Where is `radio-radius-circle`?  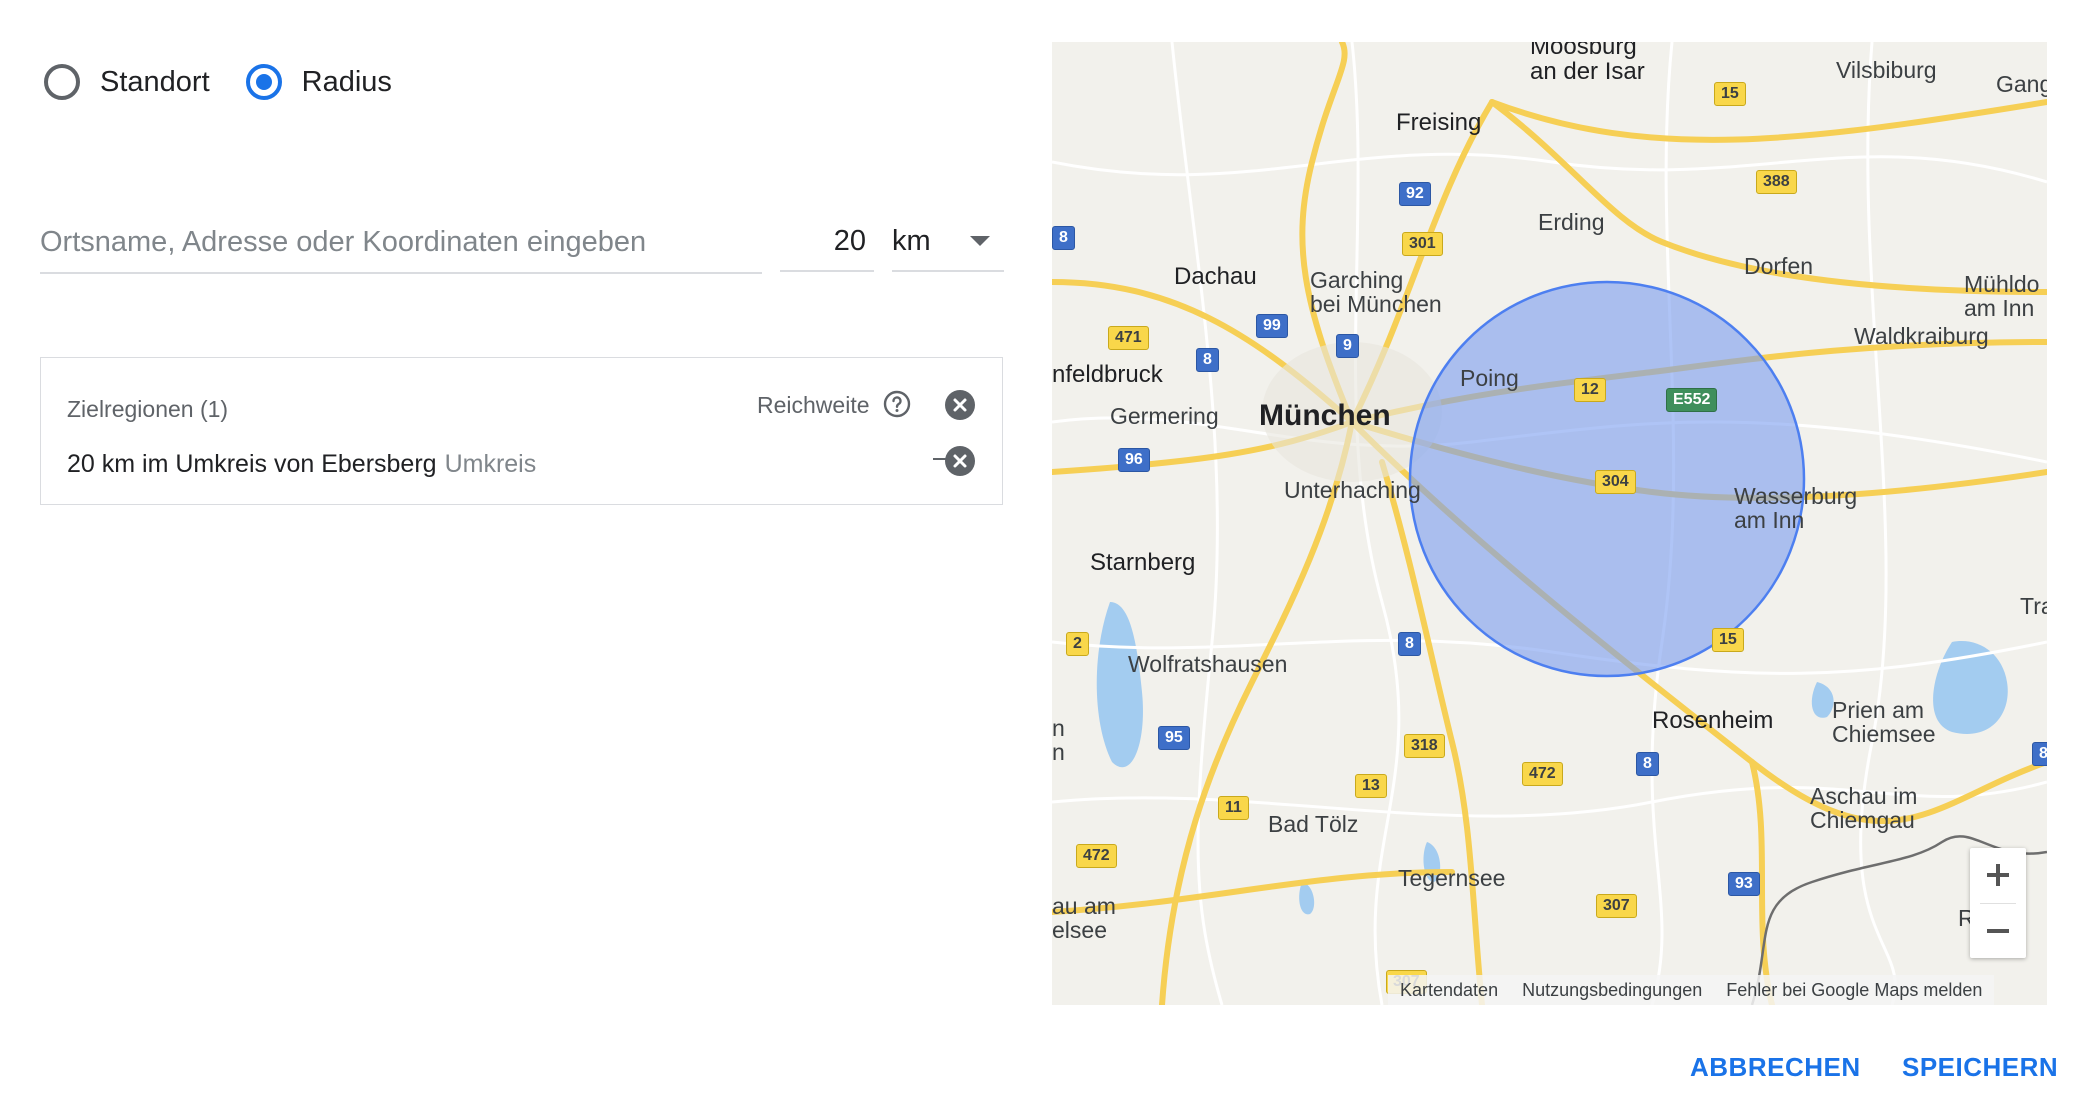 radio-radius-circle is located at coordinates (263, 82).